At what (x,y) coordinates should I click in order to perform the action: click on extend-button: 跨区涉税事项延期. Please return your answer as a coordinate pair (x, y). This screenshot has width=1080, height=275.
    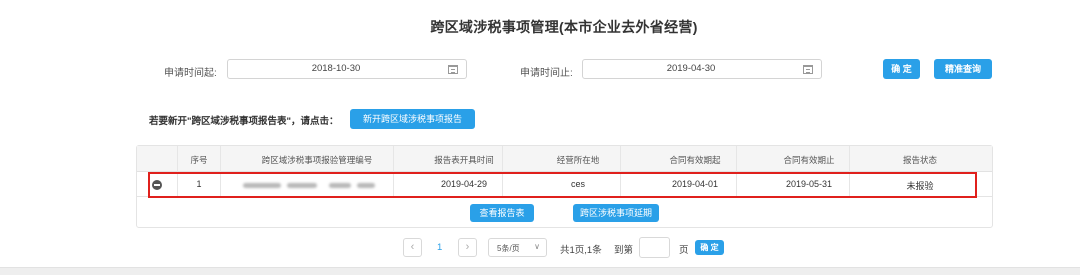
    Looking at the image, I should click on (616, 213).